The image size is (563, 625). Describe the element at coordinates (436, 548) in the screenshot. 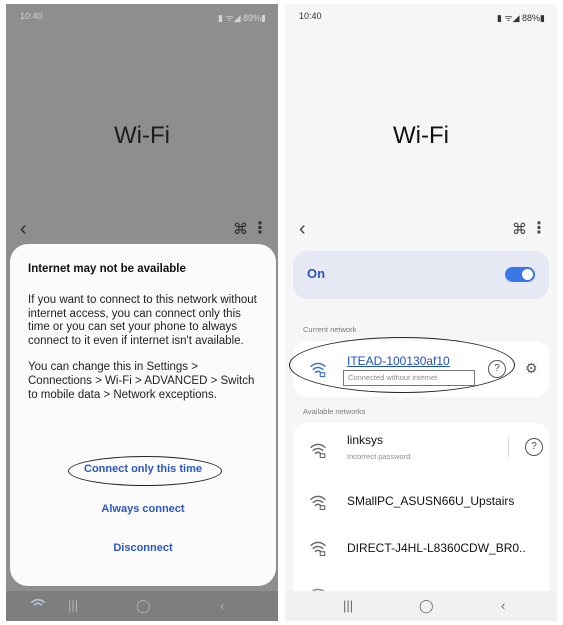

I see `network-name: DIRECT-J4HL-L8360CDW_BR0..` at that location.